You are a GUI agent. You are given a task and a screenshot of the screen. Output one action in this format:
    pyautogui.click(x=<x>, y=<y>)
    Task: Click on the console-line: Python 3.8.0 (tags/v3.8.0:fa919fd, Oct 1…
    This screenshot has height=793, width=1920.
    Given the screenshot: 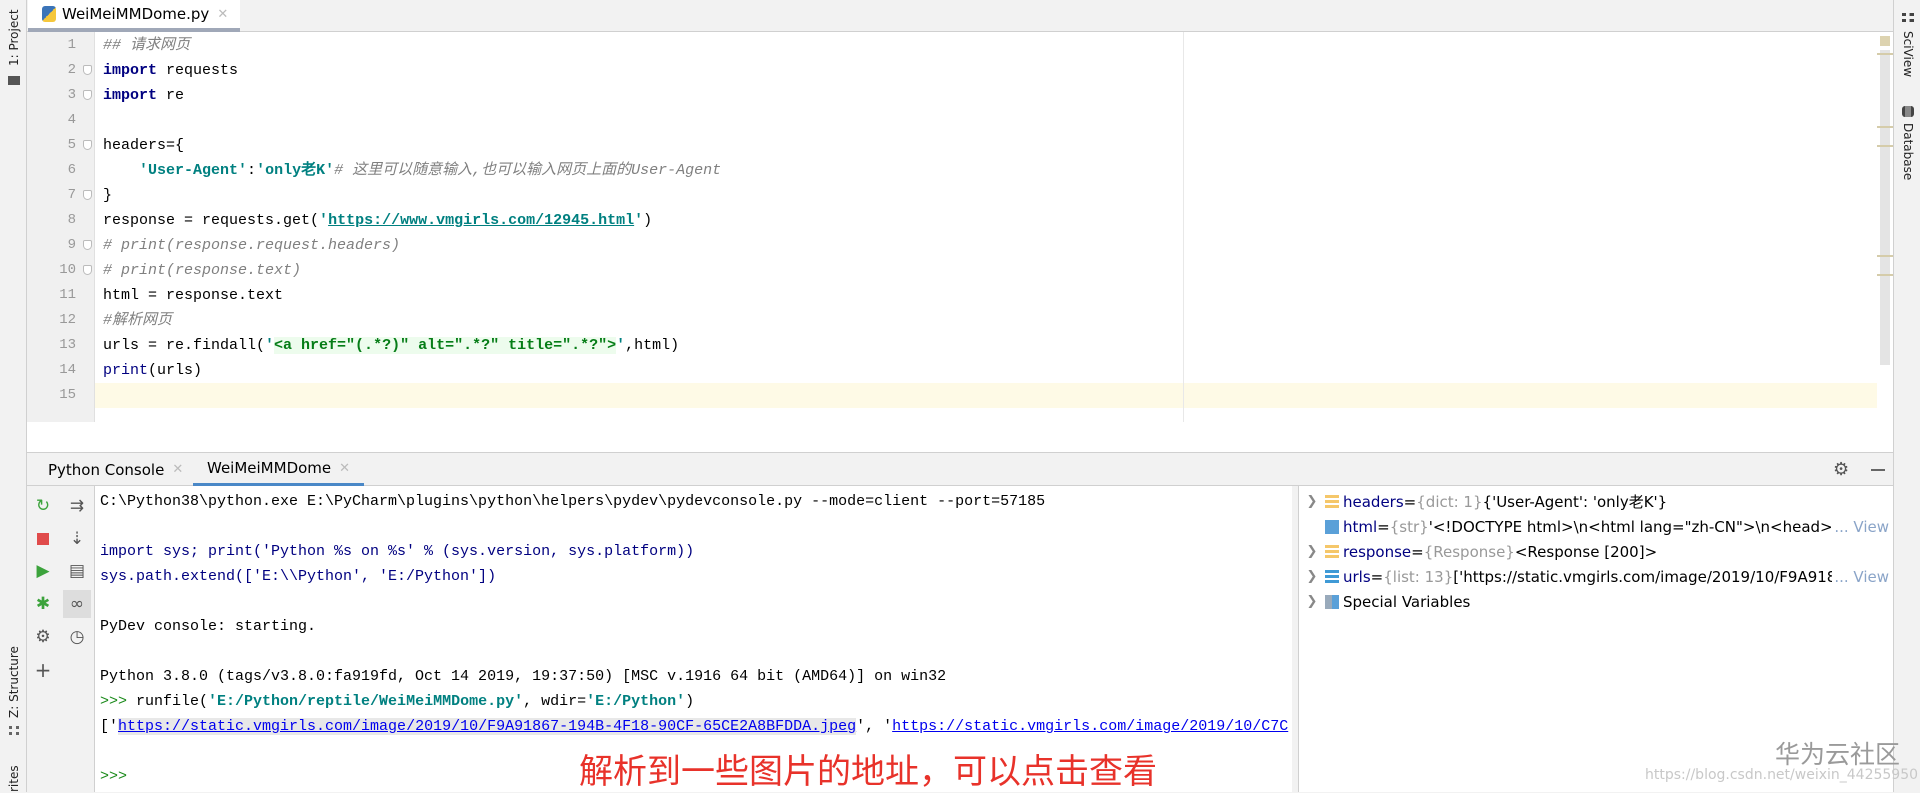 What is the action you would take?
    pyautogui.click(x=523, y=676)
    